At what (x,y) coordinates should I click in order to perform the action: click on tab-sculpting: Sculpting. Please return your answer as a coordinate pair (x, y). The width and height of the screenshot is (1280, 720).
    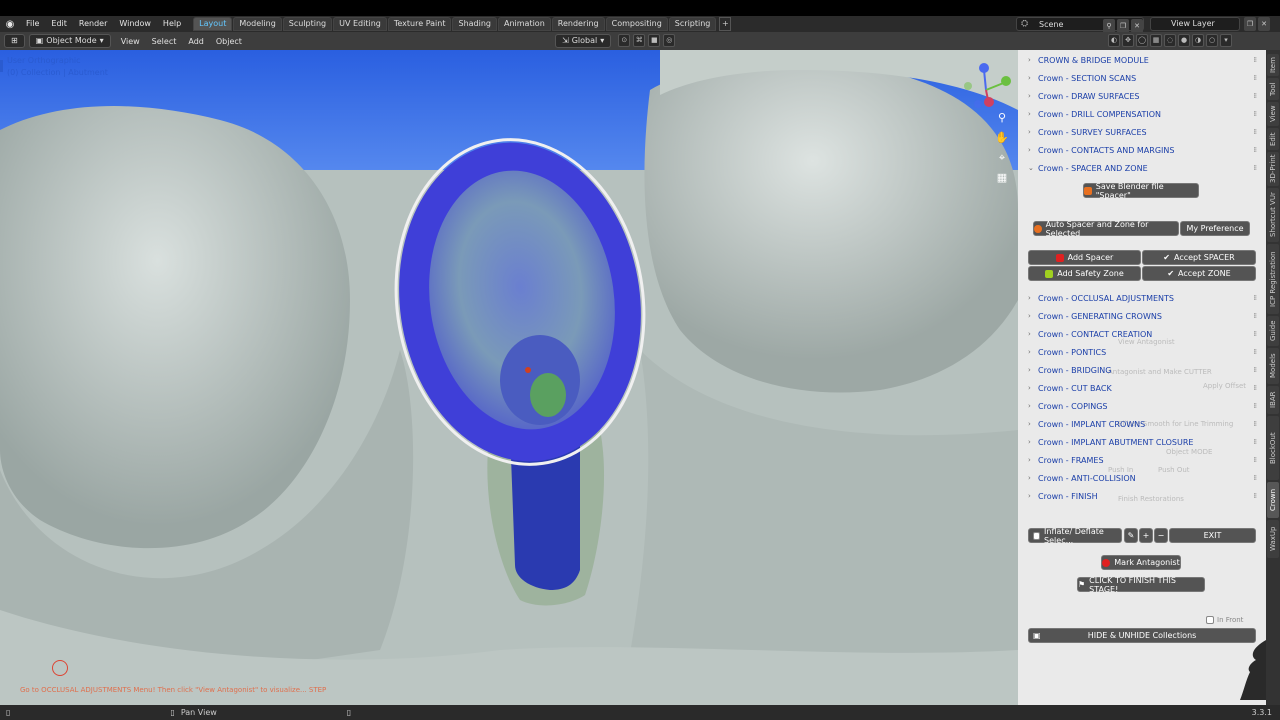
    Looking at the image, I should click on (307, 24).